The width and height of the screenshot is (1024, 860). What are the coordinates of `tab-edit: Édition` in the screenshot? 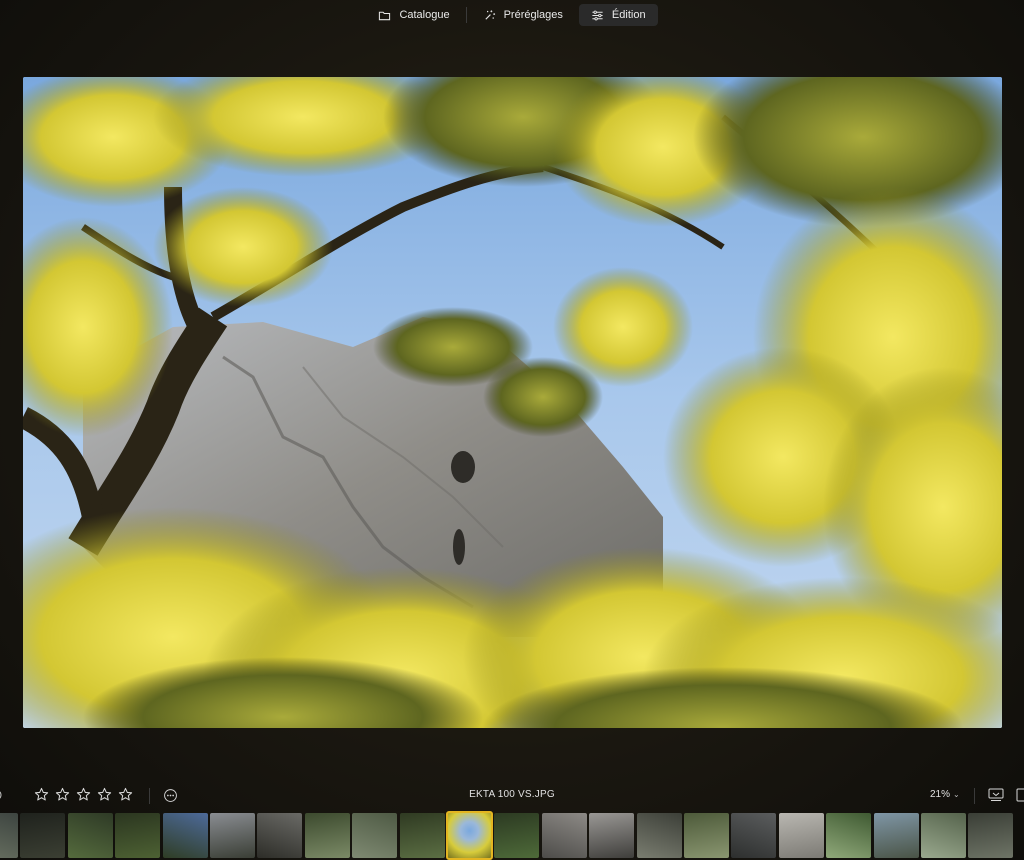 It's located at (618, 15).